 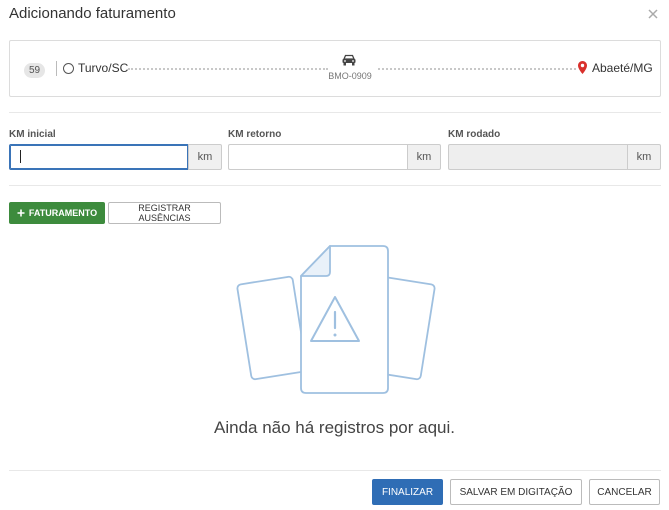 What do you see at coordinates (205, 157) in the screenshot?
I see `km-inicial-unit: km` at bounding box center [205, 157].